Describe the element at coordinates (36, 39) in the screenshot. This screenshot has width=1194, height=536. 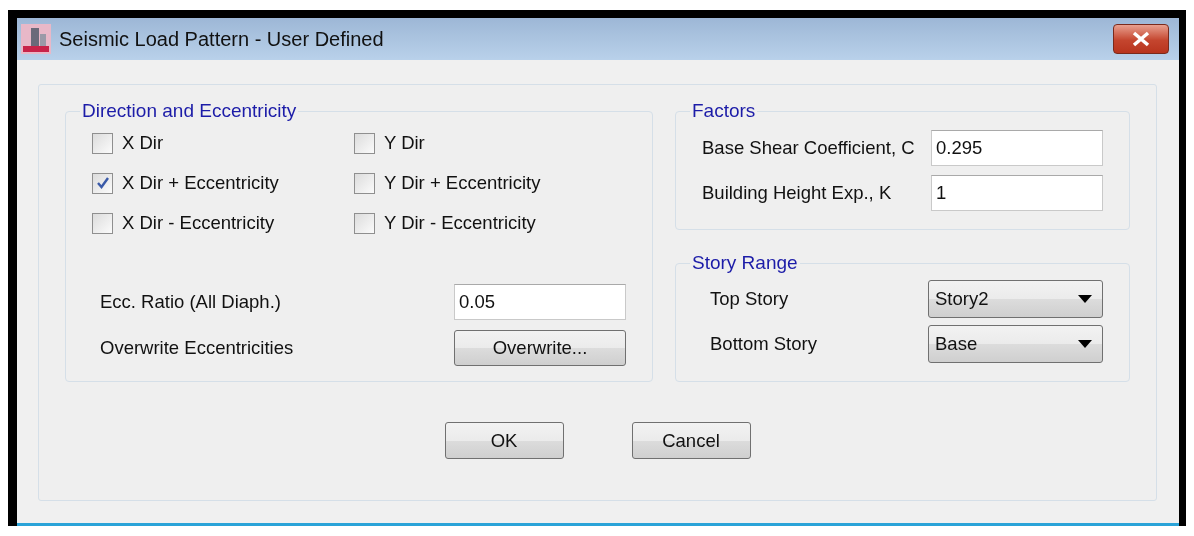
I see `app-icon` at that location.